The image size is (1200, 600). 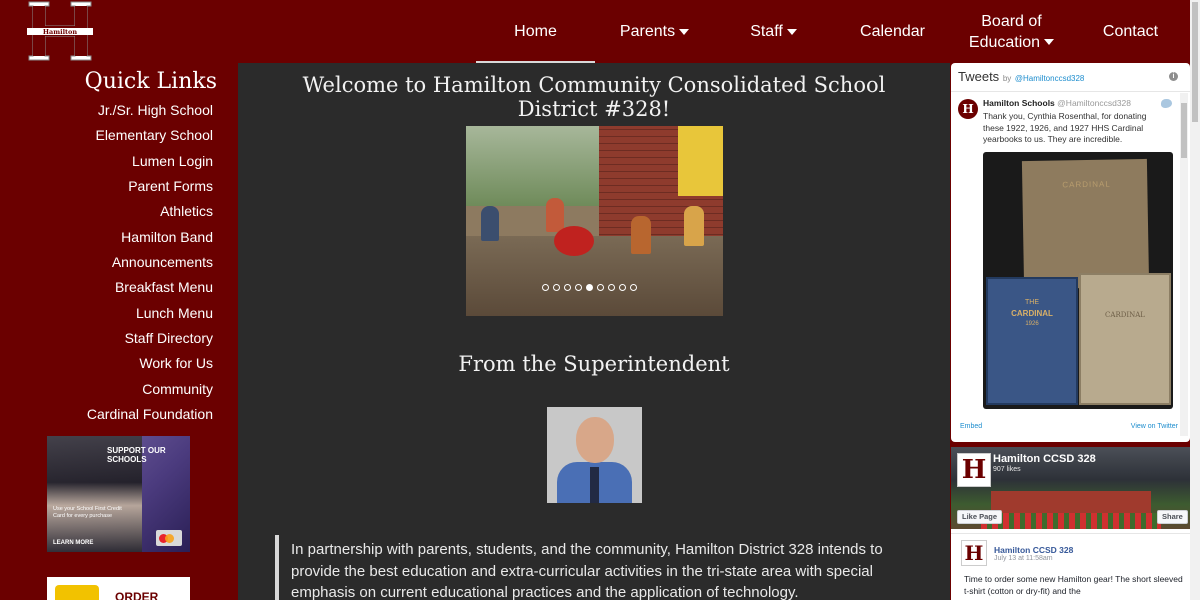 I want to click on quote-border, so click(x=277, y=567).